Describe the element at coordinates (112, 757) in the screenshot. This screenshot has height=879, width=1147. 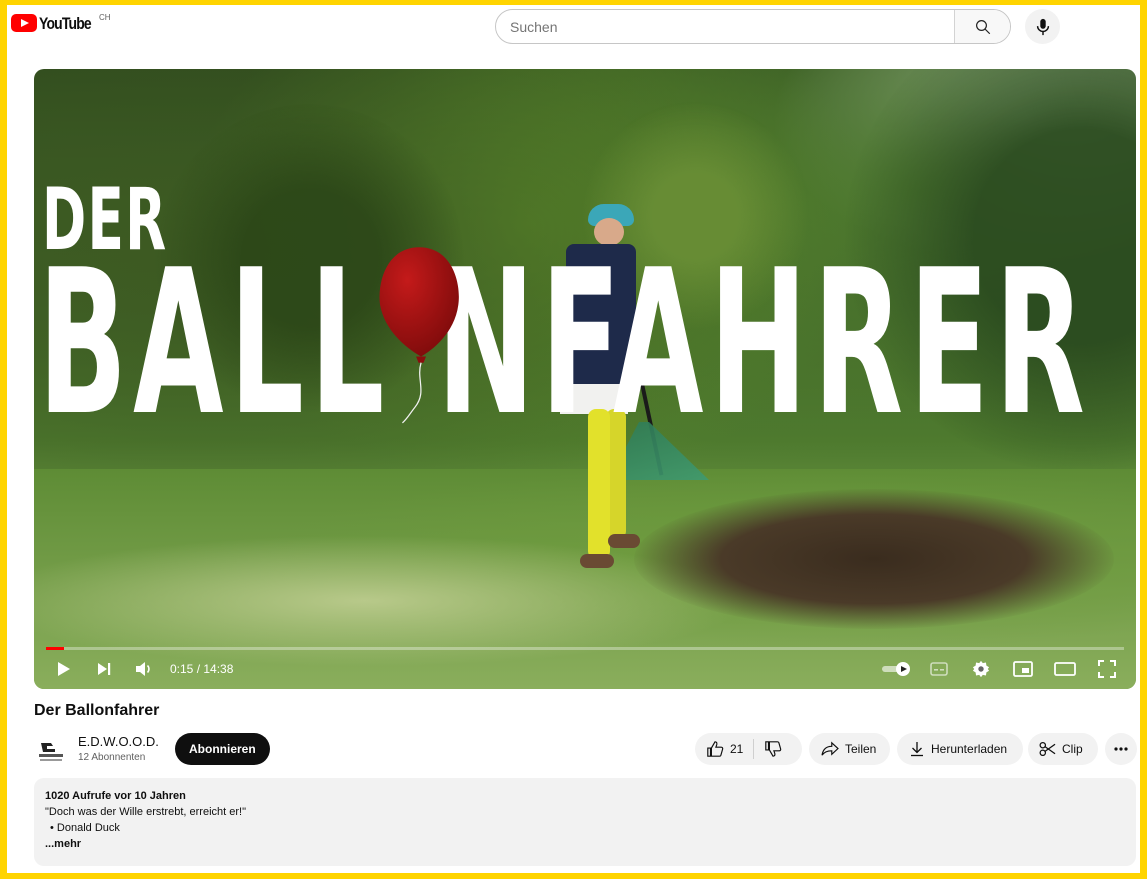
I see `subscriber-count: 12 Abonnenten` at that location.